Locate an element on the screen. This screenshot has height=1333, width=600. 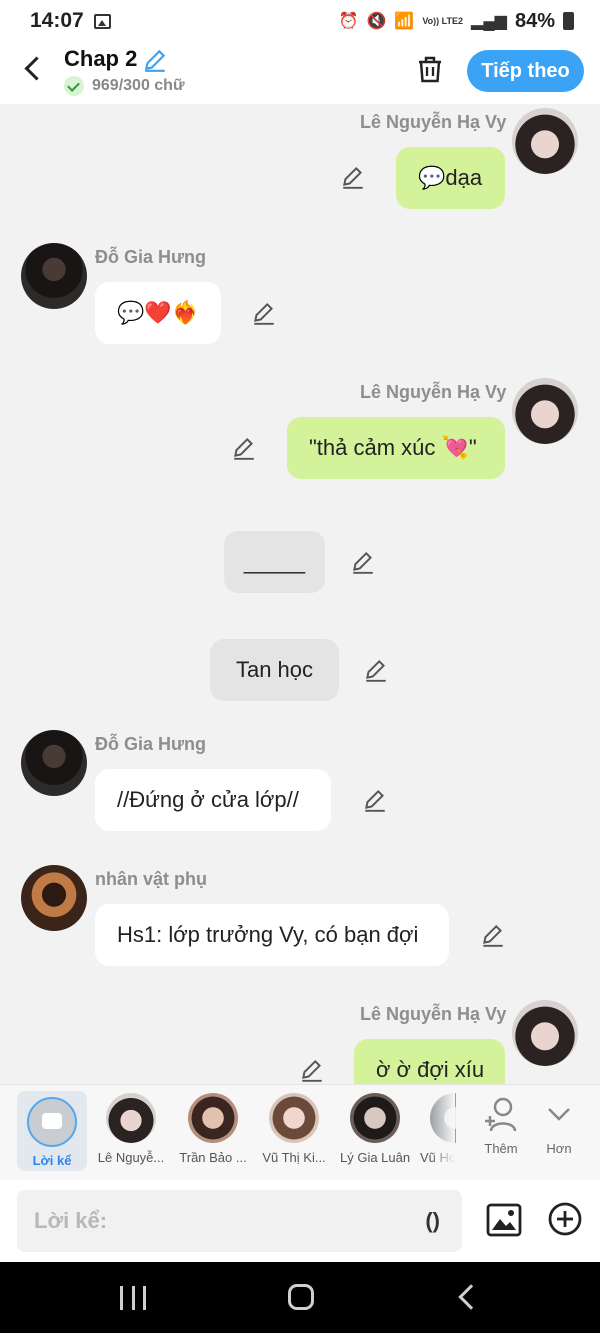
next-button: Tiếp theo is located at coordinates (525, 71).